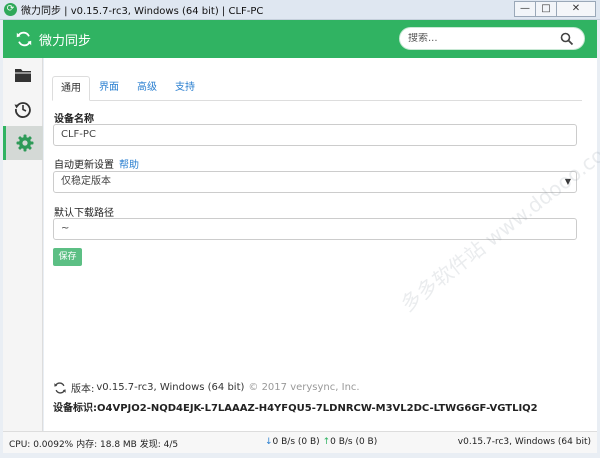  Describe the element at coordinates (300, 39) in the screenshot. I see `app-header: 微力同步` at that location.